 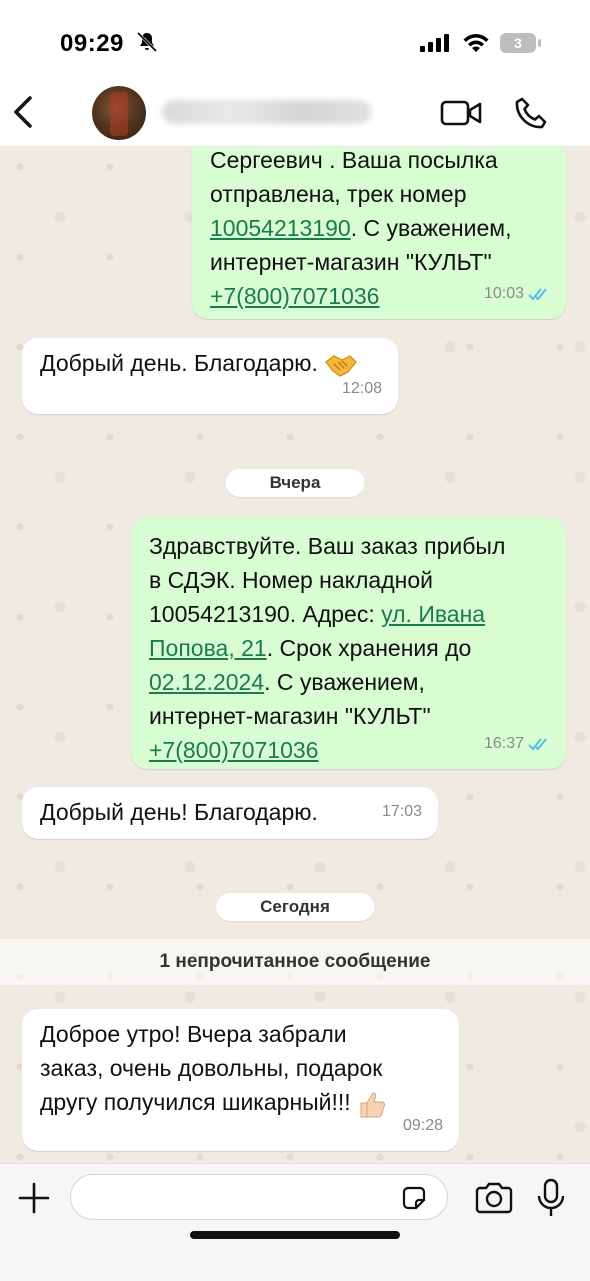 I want to click on message-meta: 09:28, so click(x=423, y=1126).